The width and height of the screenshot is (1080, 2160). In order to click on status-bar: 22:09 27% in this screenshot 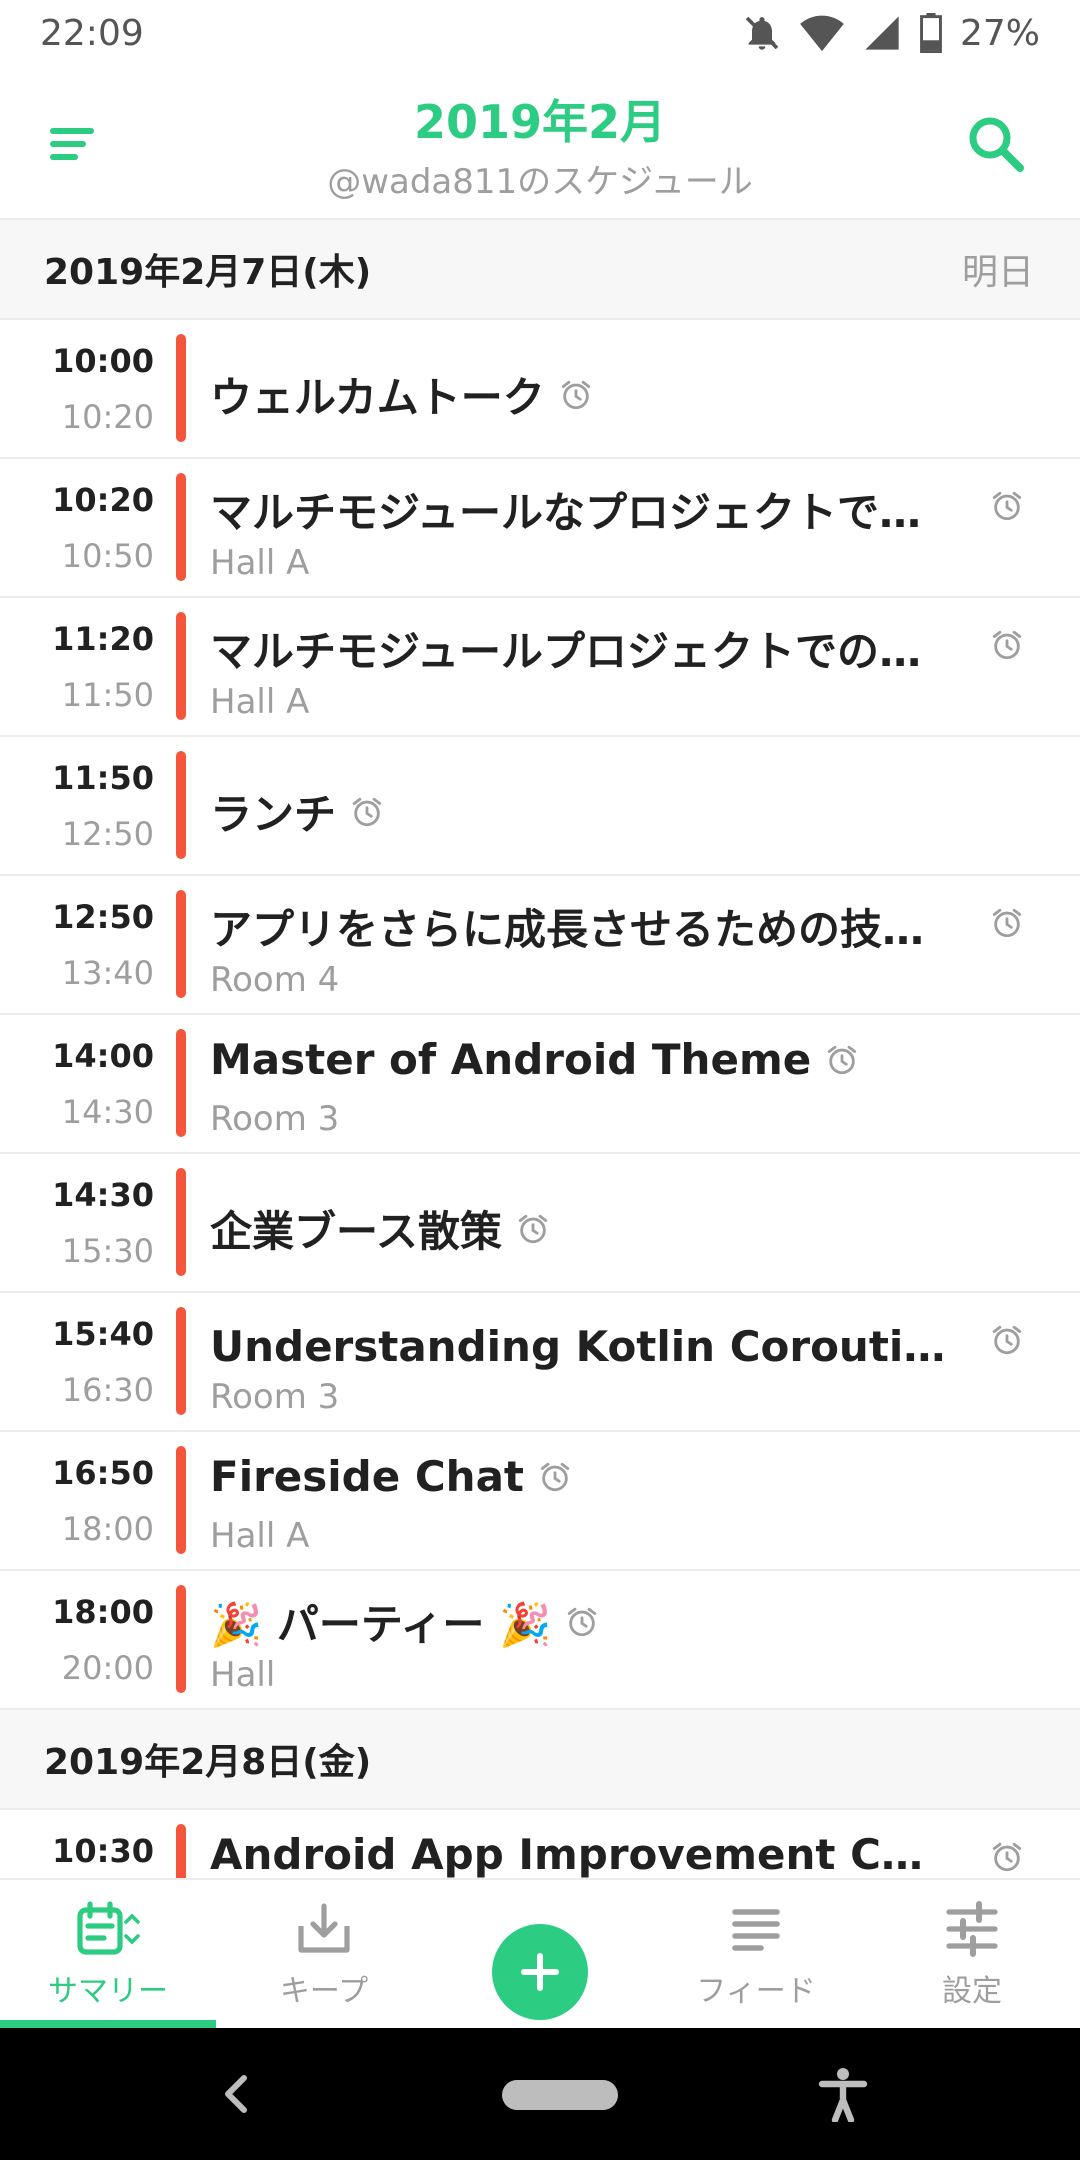, I will do `click(540, 33)`.